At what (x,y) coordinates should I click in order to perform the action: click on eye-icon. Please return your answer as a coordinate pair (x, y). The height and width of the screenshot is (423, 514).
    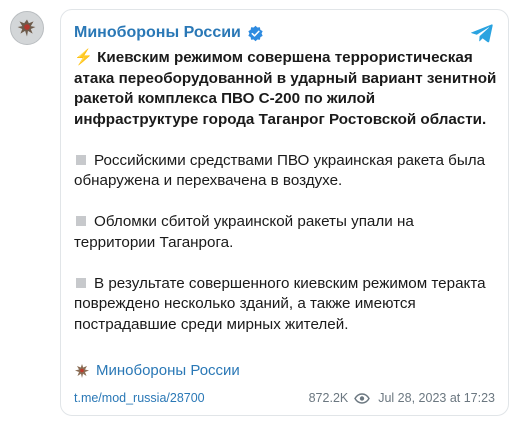
    Looking at the image, I should click on (362, 398).